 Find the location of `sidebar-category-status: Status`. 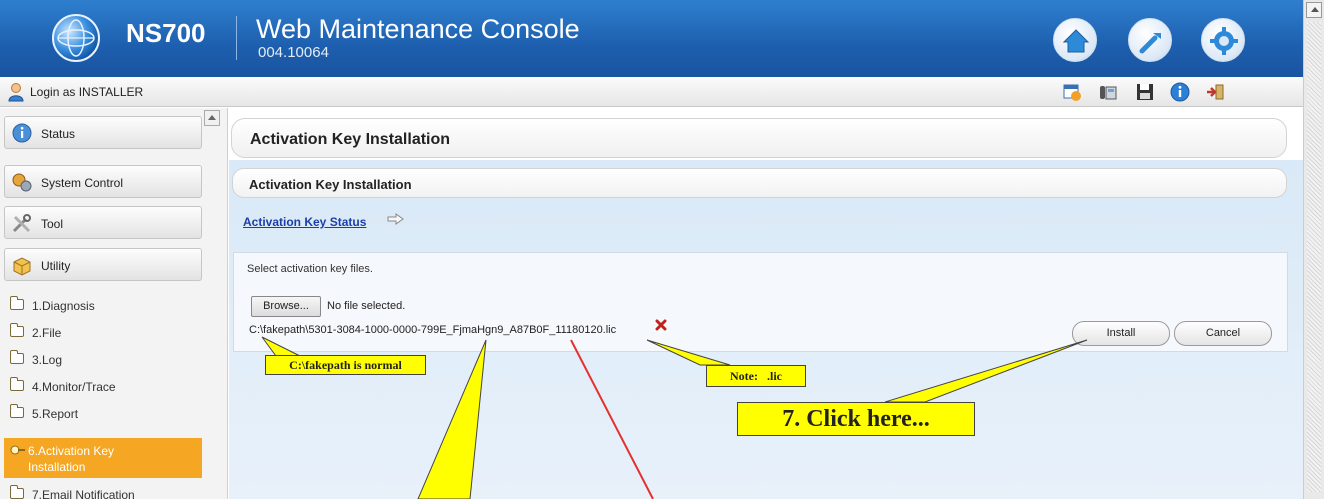

sidebar-category-status: Status is located at coordinates (103, 132).